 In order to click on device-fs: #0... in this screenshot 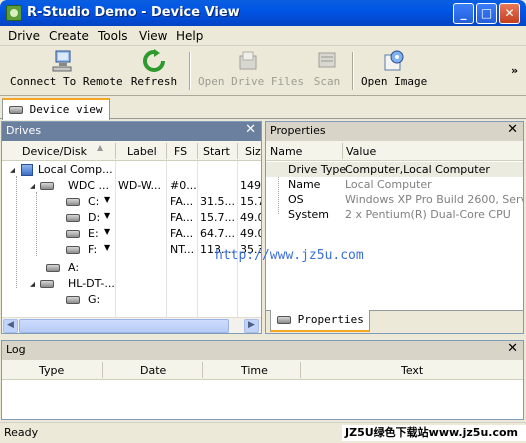, I will do `click(183, 185)`.